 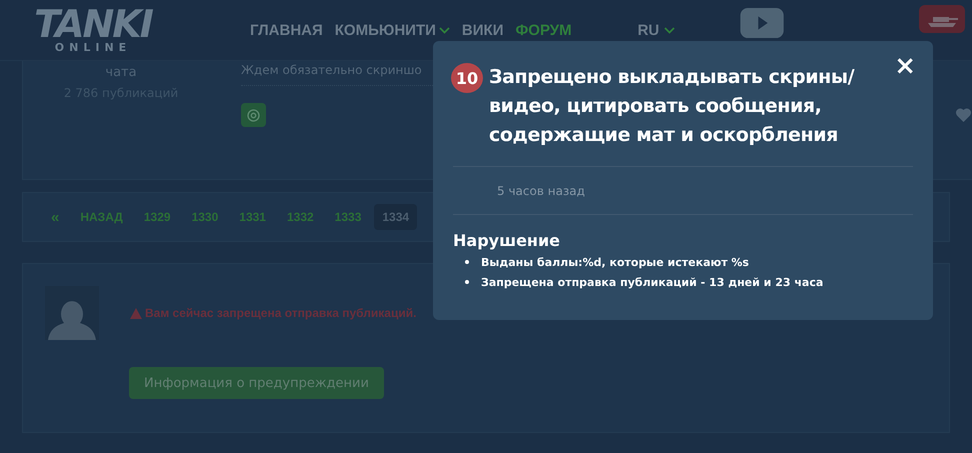 What do you see at coordinates (507, 240) in the screenshot?
I see `section-heading: Нарушение` at bounding box center [507, 240].